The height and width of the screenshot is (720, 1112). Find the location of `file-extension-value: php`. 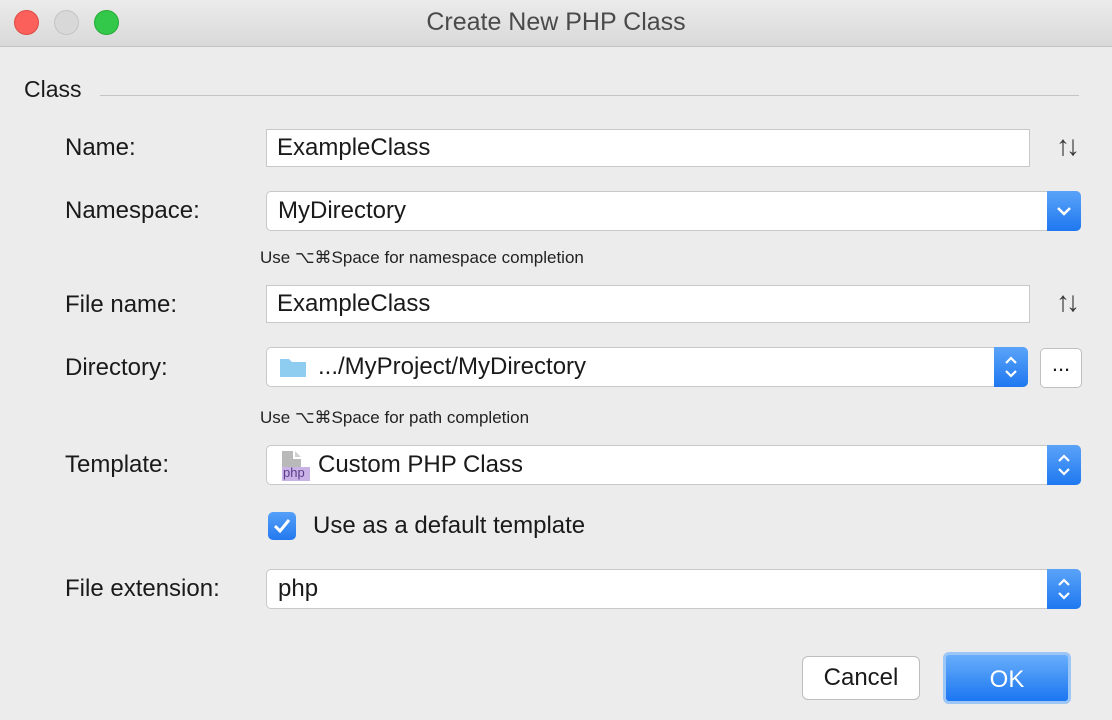

file-extension-value: php is located at coordinates (298, 588).